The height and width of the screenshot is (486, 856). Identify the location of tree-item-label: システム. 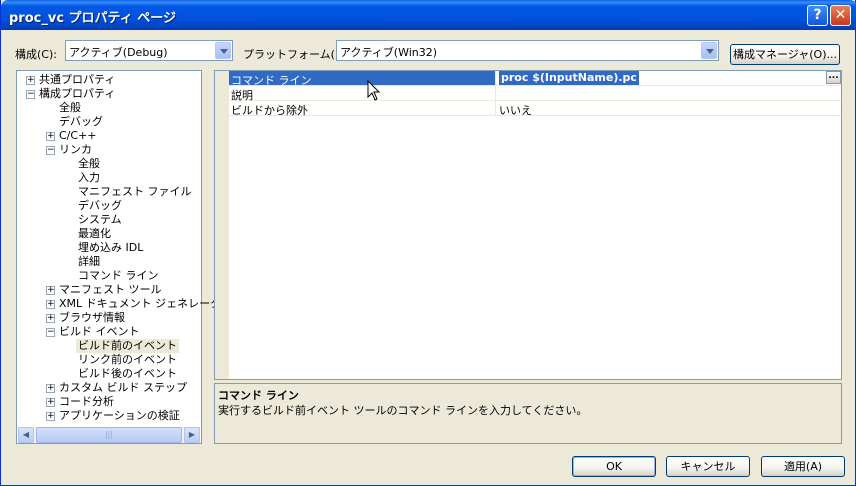
(100, 219).